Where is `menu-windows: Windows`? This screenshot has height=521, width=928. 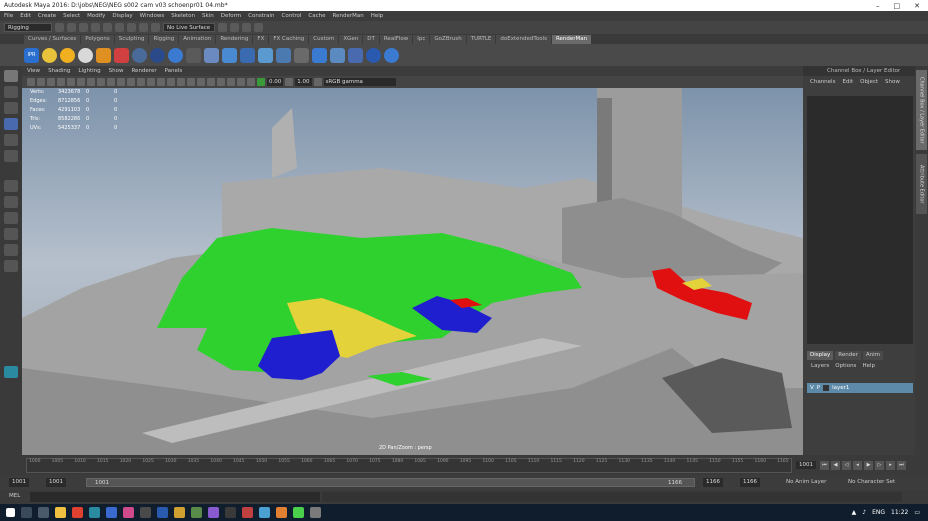 menu-windows: Windows is located at coordinates (152, 16).